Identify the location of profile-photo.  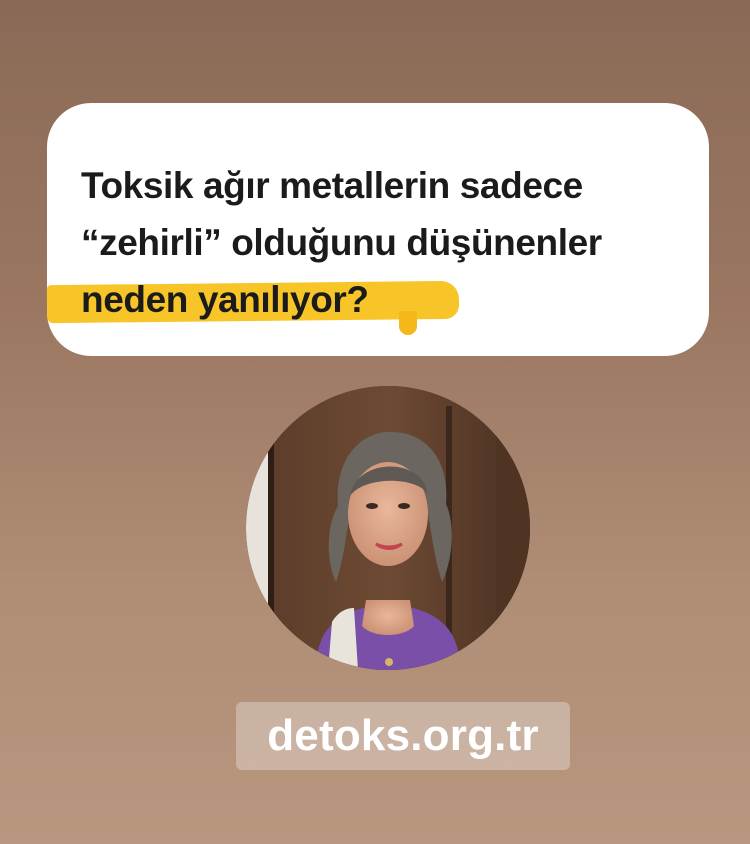
(388, 528).